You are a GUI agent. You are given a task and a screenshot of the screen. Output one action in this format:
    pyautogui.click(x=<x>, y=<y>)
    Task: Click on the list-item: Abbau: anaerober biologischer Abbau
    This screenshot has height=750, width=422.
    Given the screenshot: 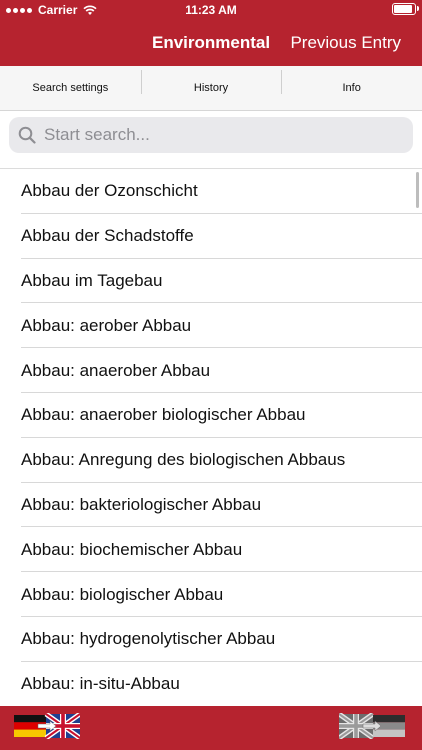 What is the action you would take?
    pyautogui.click(x=211, y=415)
    